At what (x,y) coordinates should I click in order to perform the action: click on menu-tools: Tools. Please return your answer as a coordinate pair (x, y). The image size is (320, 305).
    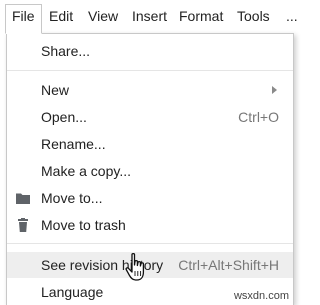
    Looking at the image, I should click on (253, 16).